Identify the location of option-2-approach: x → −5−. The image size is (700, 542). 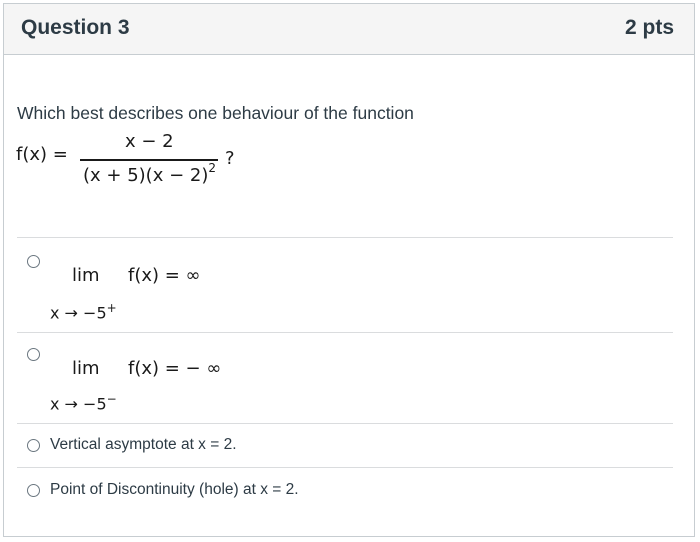
(83, 402).